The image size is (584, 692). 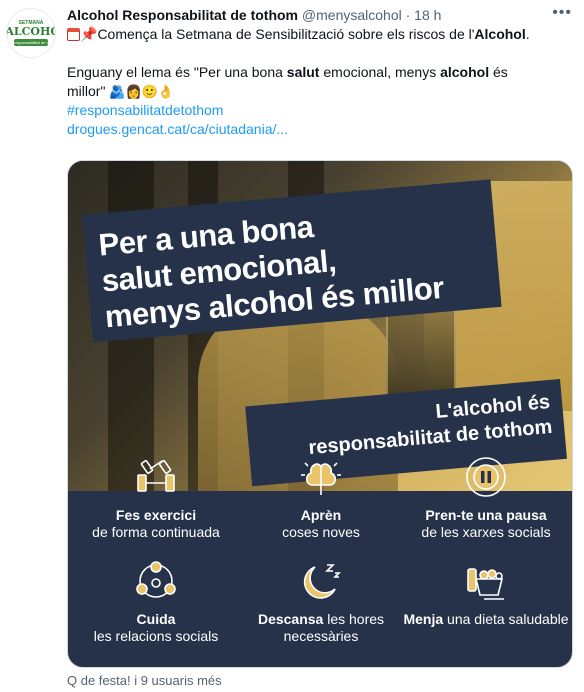 What do you see at coordinates (156, 619) in the screenshot?
I see `tip-title: Cuida` at bounding box center [156, 619].